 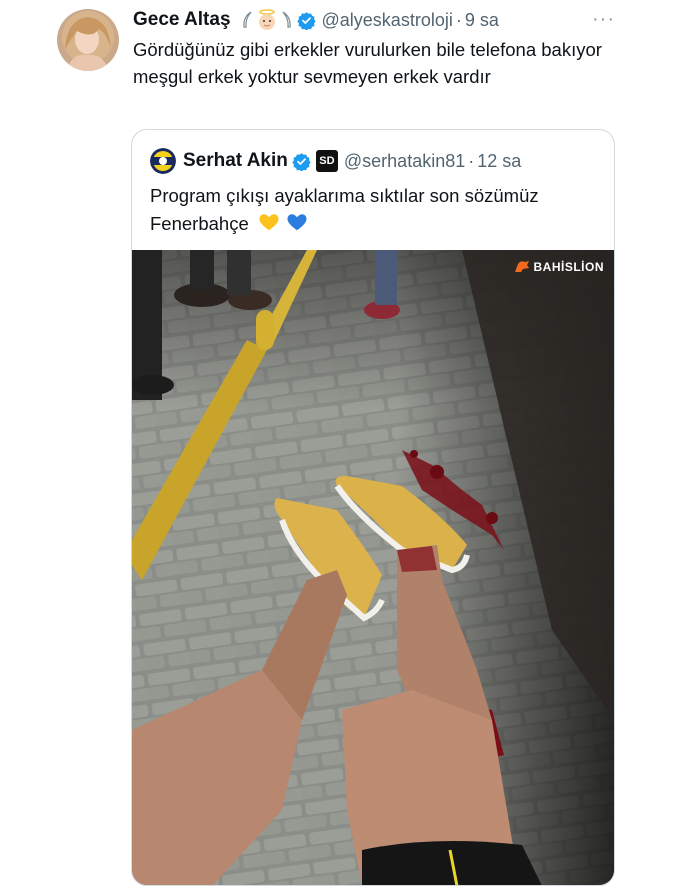 What do you see at coordinates (521, 266) in the screenshot?
I see `lion-logo-icon` at bounding box center [521, 266].